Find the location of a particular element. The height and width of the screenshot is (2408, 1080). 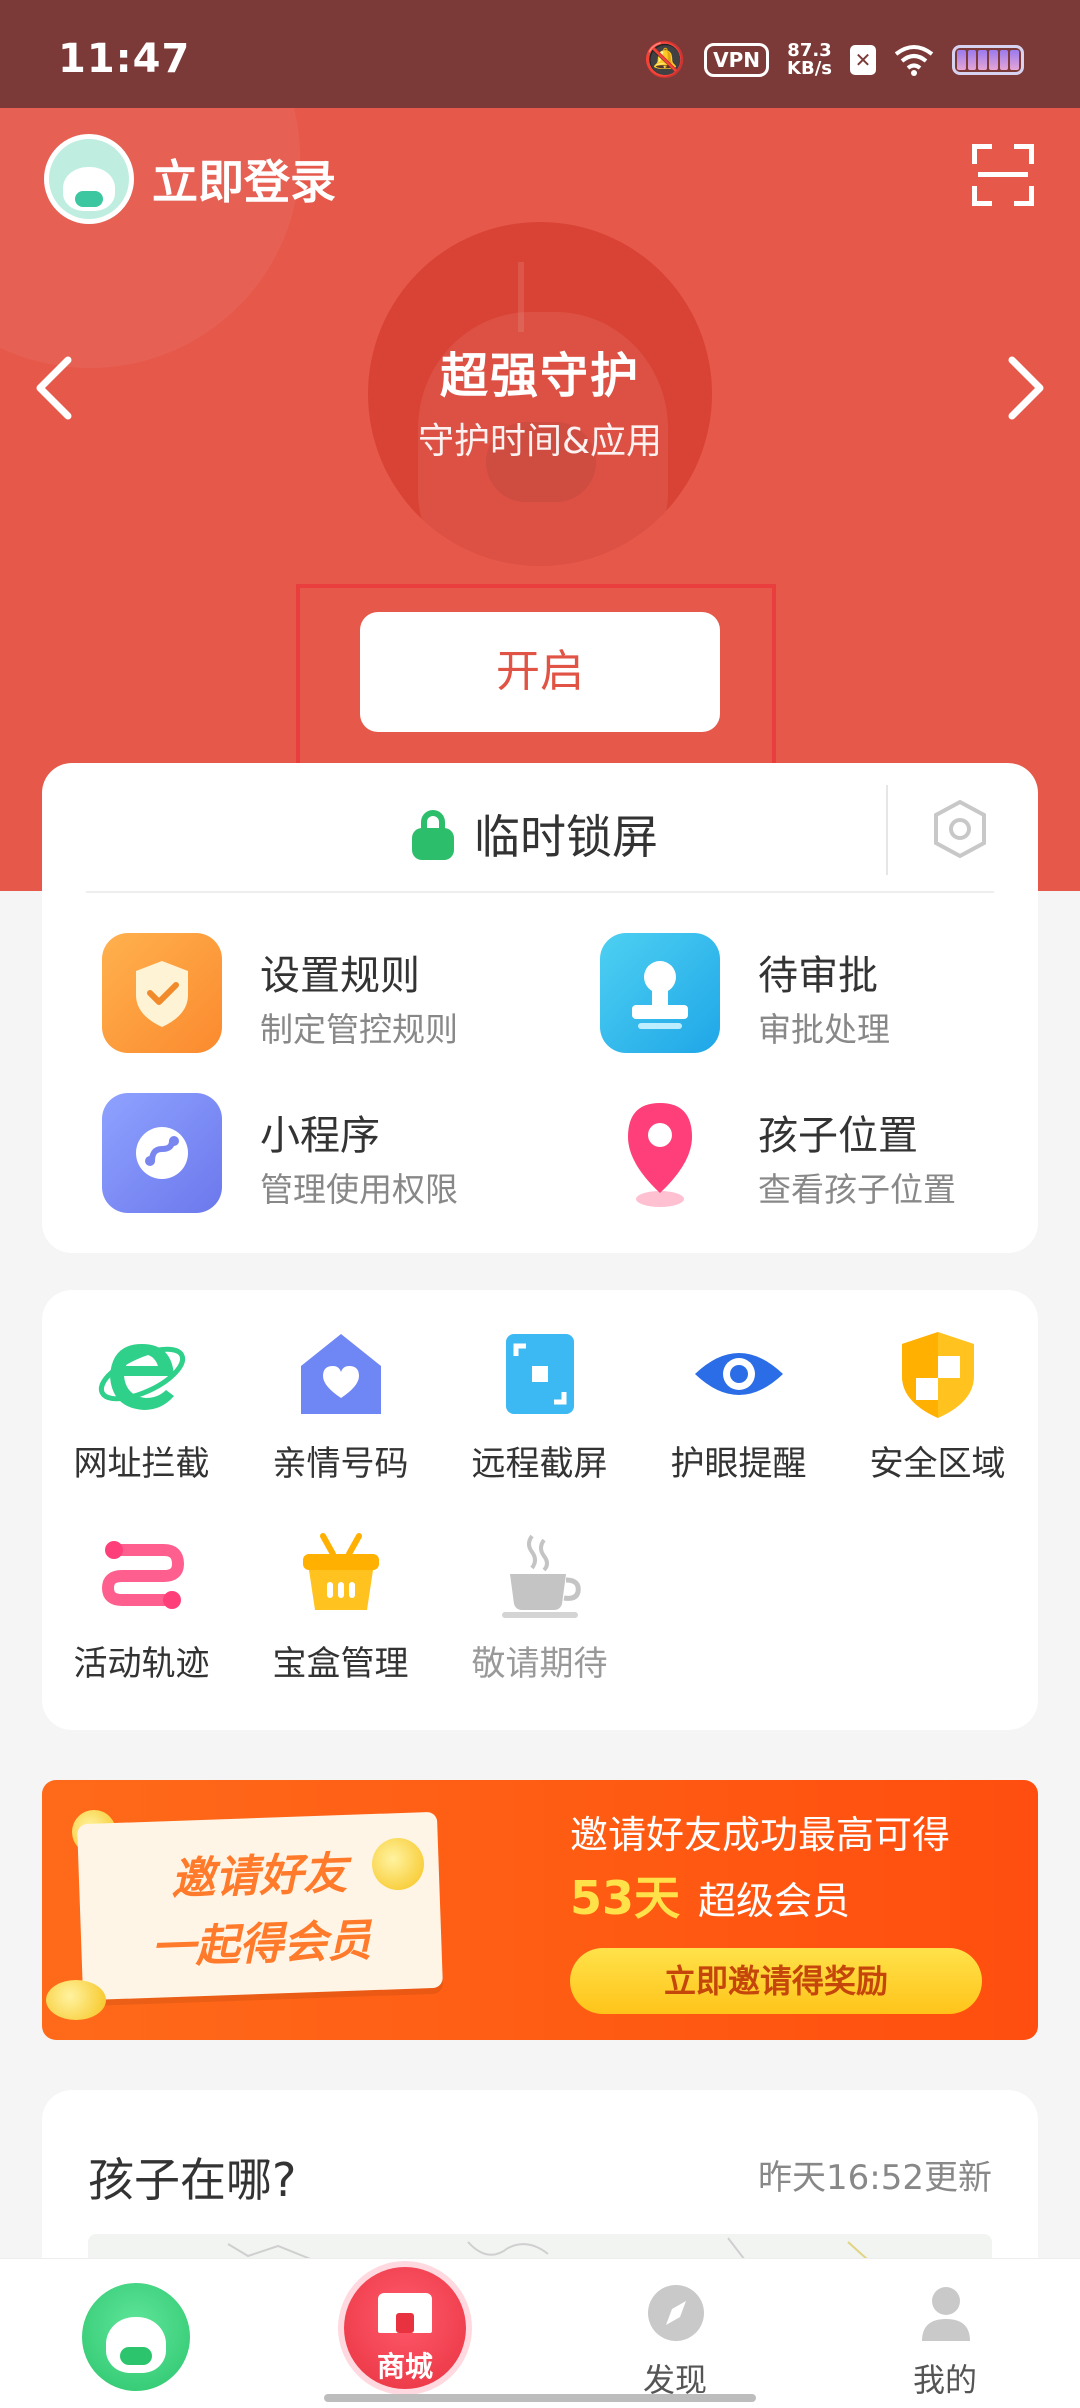

tool-treasure-box: 宝盒管理 is located at coordinates (340, 1587).